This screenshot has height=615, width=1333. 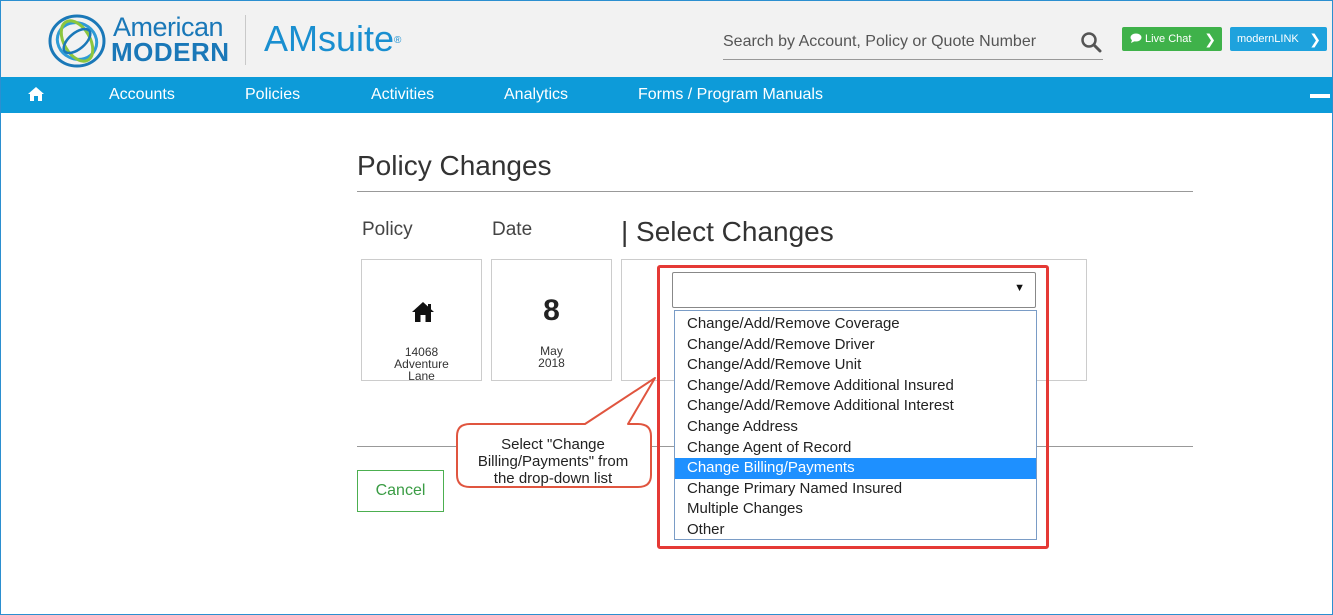 What do you see at coordinates (245, 40) in the screenshot?
I see `logo-divider` at bounding box center [245, 40].